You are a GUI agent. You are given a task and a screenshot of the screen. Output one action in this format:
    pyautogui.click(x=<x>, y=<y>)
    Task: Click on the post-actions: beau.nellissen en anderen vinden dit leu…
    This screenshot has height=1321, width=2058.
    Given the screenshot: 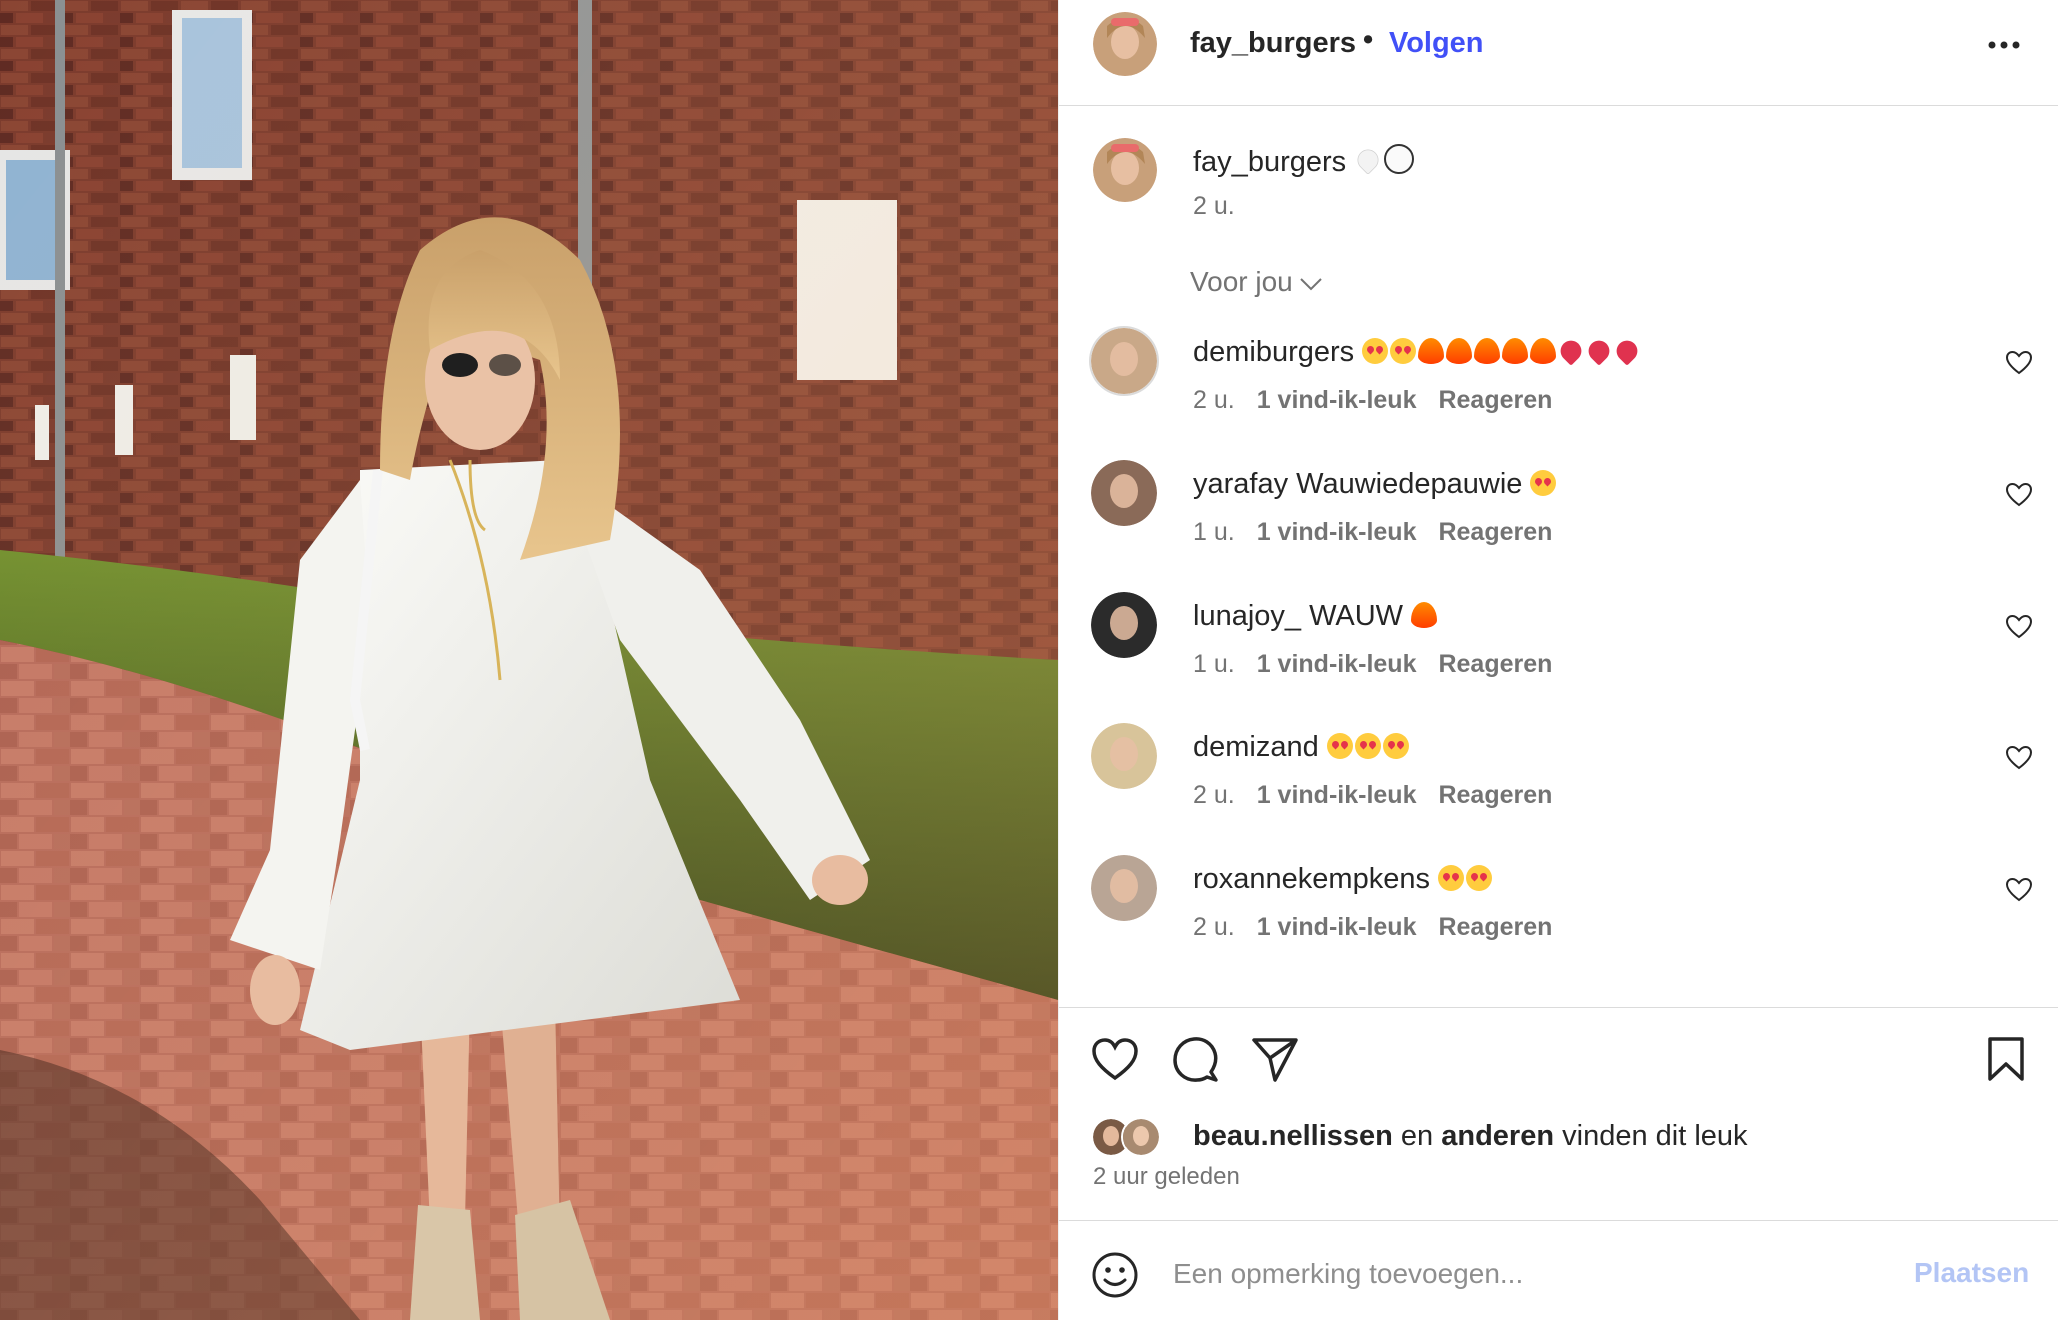 What is the action you would take?
    pyautogui.click(x=1558, y=1114)
    